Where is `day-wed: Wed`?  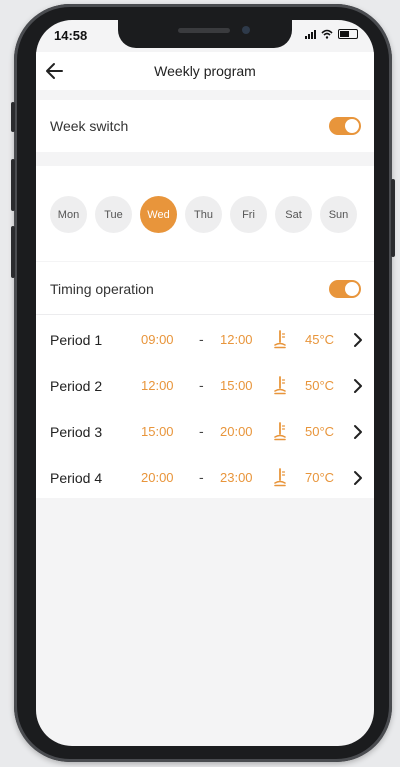 day-wed: Wed is located at coordinates (158, 214).